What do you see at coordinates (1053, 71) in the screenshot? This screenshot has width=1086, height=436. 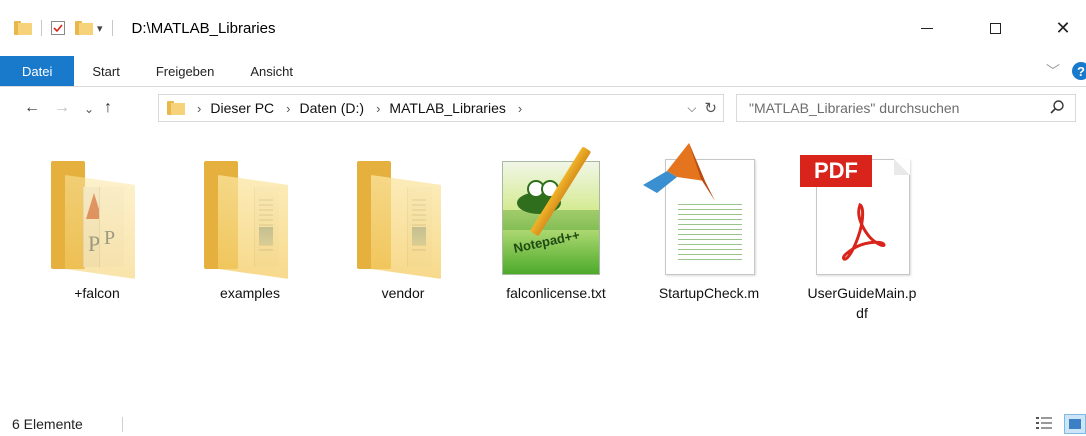 I see `expand-ribbon-chevron-icon: ﹀` at bounding box center [1053, 71].